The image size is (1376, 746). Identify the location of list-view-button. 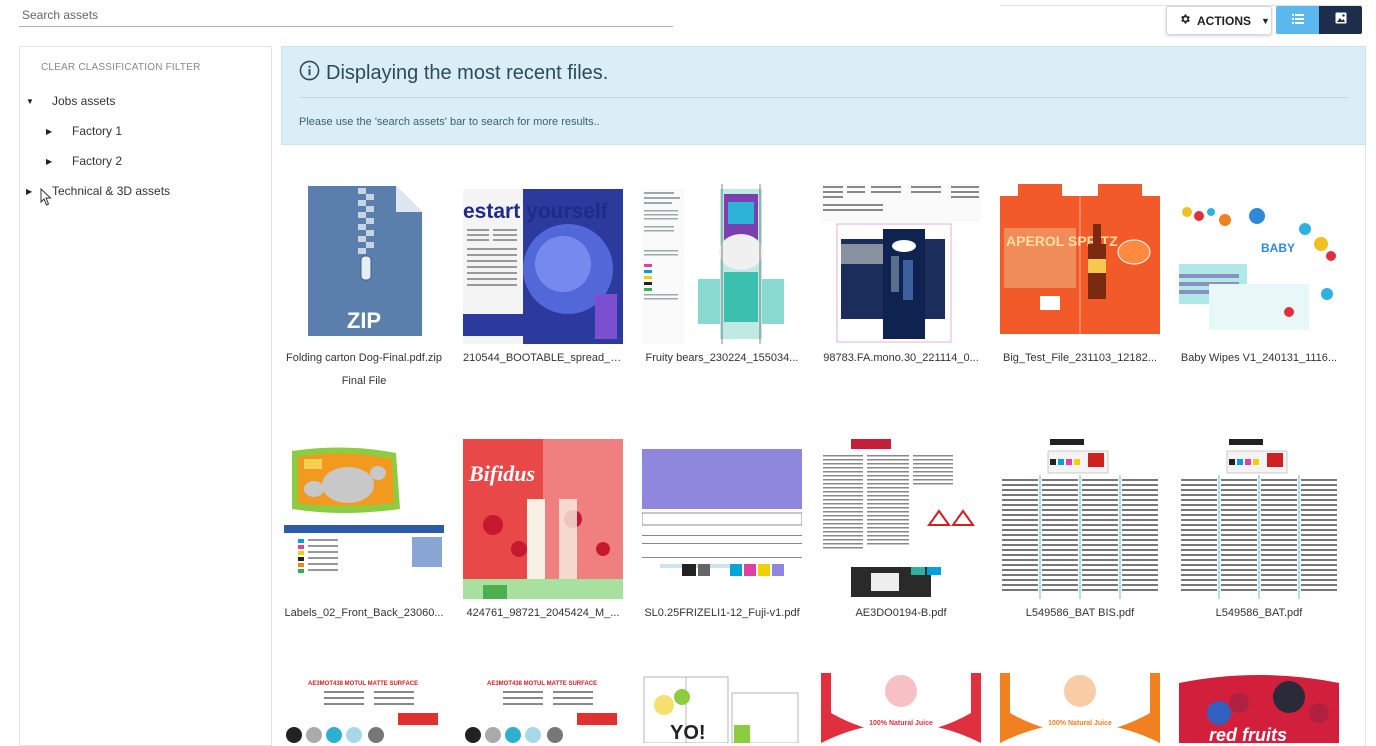
(1297, 20).